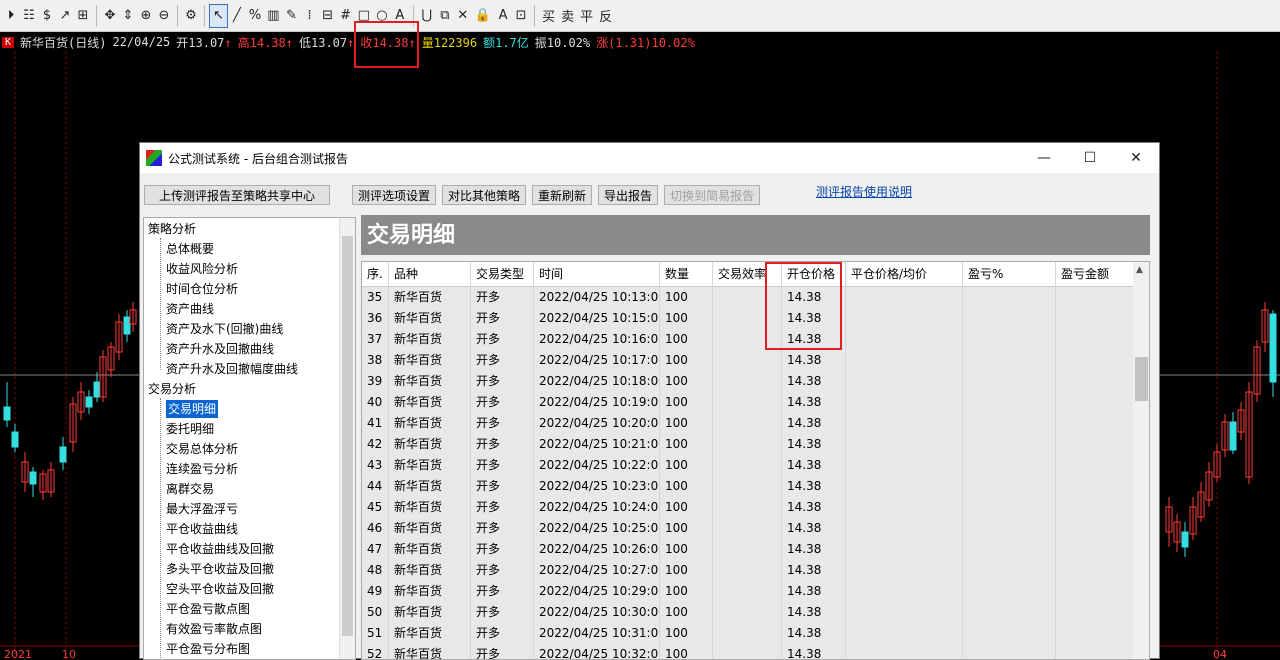 The height and width of the screenshot is (660, 1280). Describe the element at coordinates (748, 633) in the screenshot. I see `table-row: 51 新华百货 开多 2022/04/25 10:31:00 100 14.38` at that location.